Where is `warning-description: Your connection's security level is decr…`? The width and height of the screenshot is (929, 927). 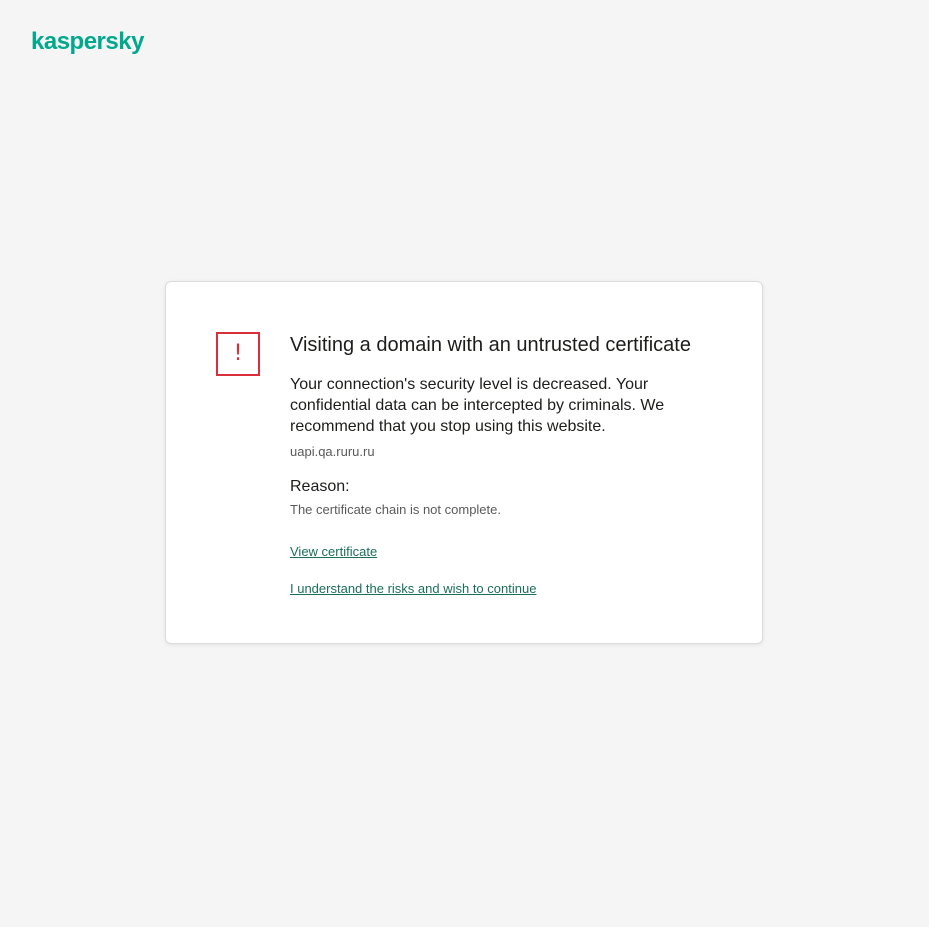
warning-description: Your connection's security level is decr… is located at coordinates (477, 405).